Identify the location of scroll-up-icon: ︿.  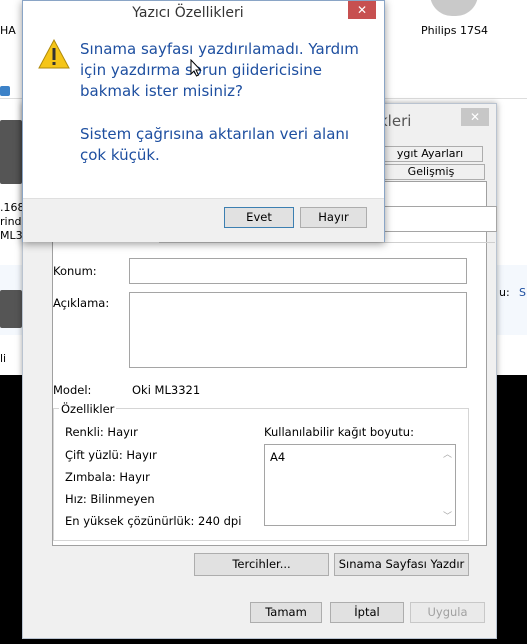
(447, 453).